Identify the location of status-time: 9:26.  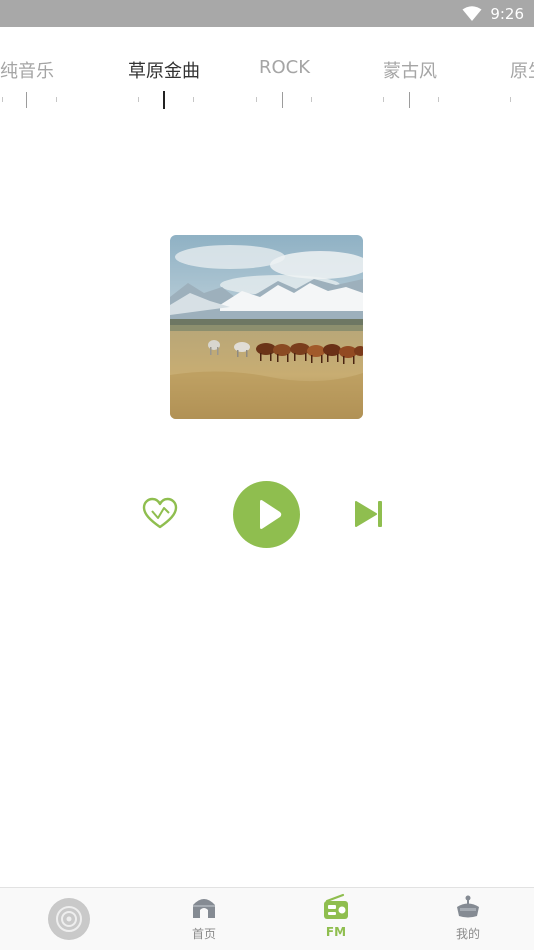
(507, 13).